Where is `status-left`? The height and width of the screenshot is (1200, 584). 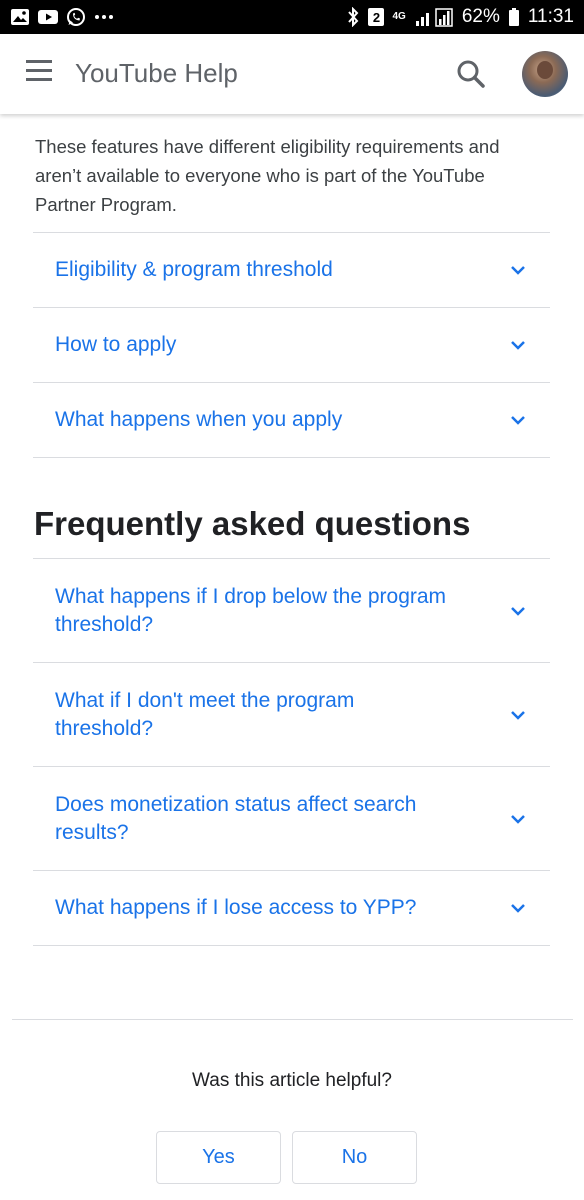
status-left is located at coordinates (62, 17).